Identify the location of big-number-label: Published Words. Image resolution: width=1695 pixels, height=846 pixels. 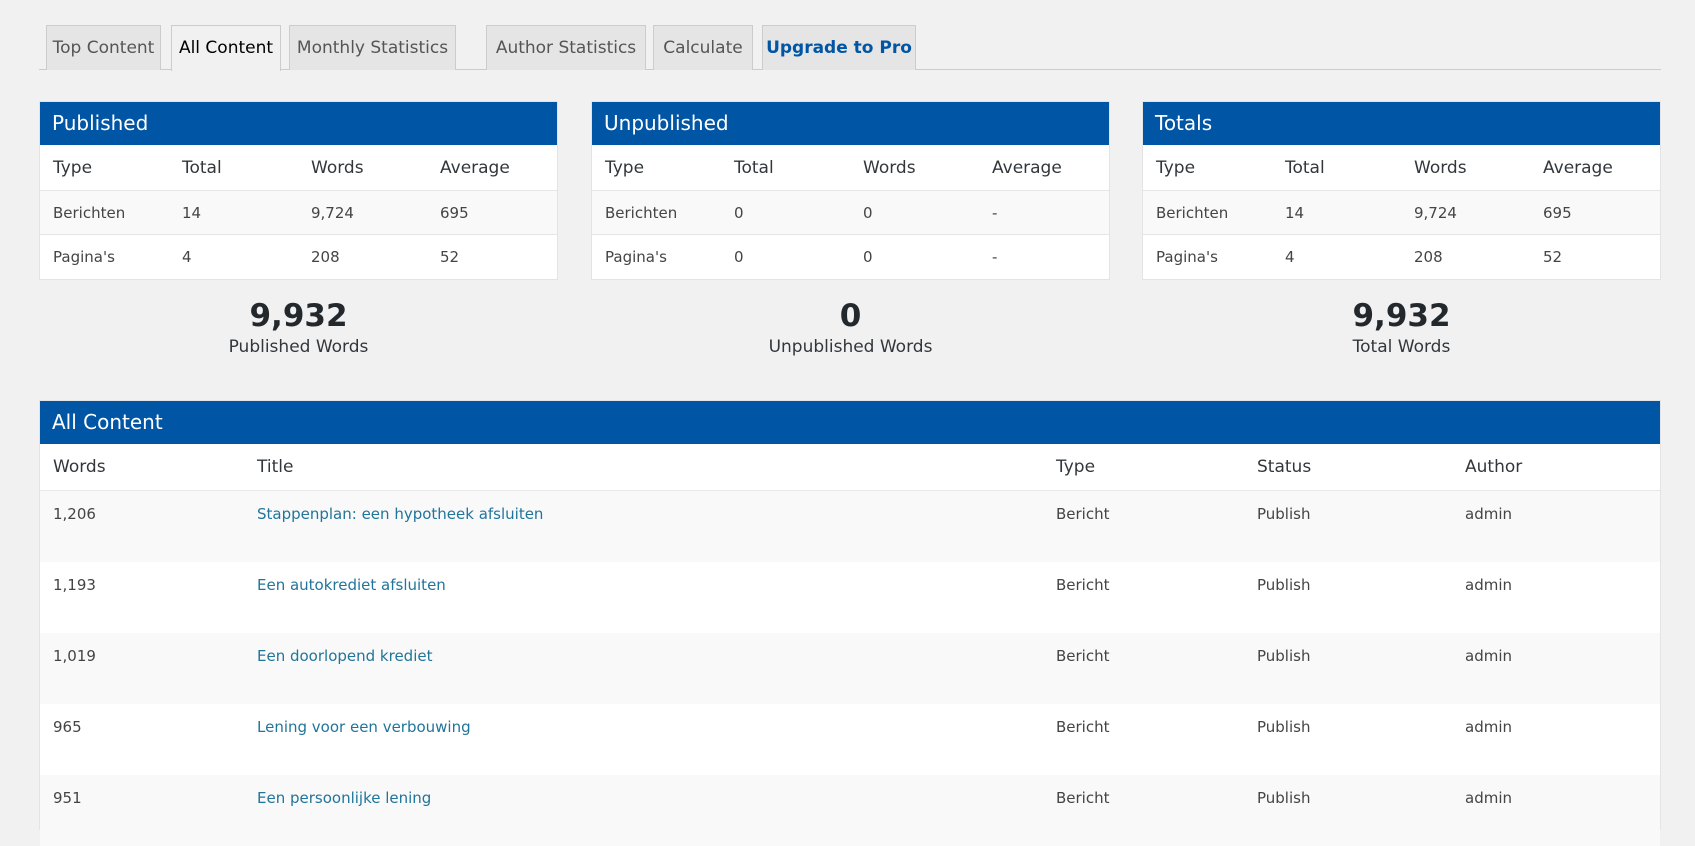
(298, 347).